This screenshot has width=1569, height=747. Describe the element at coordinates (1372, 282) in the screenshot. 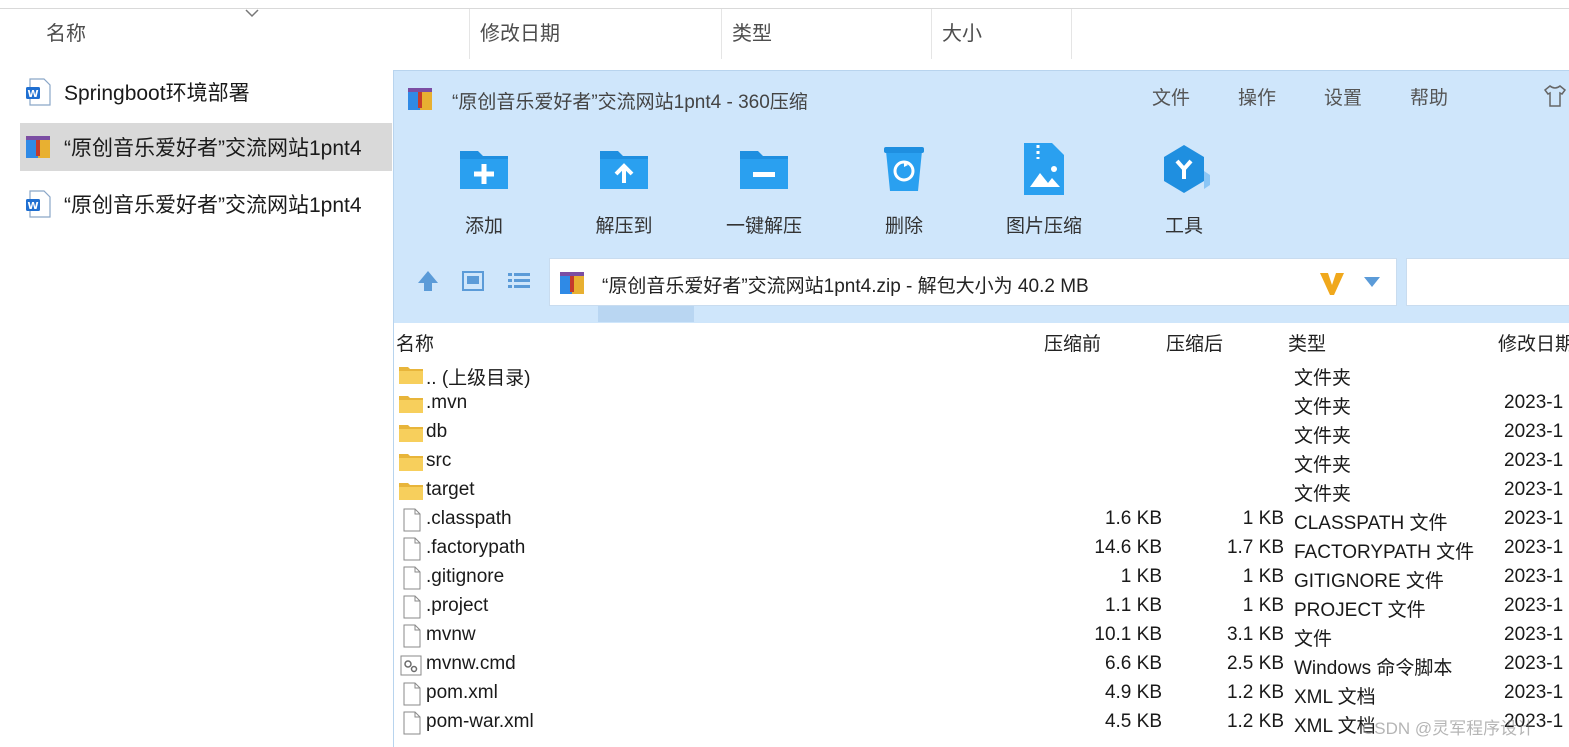

I see `chevron-down-icon` at that location.